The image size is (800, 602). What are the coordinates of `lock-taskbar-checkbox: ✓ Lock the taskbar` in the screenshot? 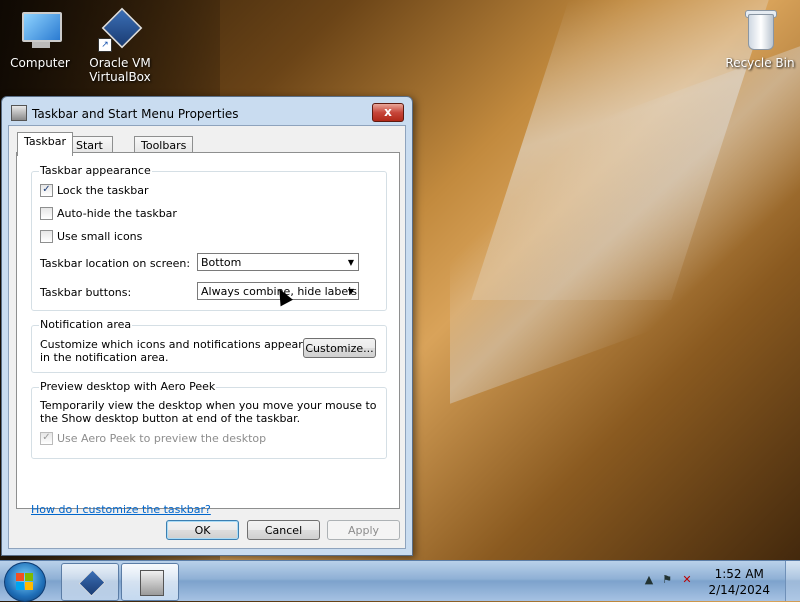 It's located at (94, 191).